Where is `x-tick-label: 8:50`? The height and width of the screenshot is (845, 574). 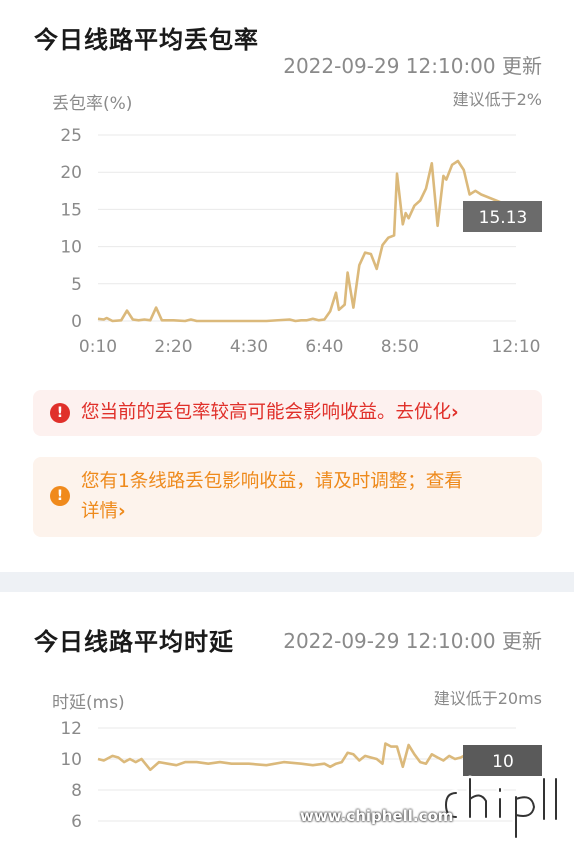 x-tick-label: 8:50 is located at coordinates (400, 347).